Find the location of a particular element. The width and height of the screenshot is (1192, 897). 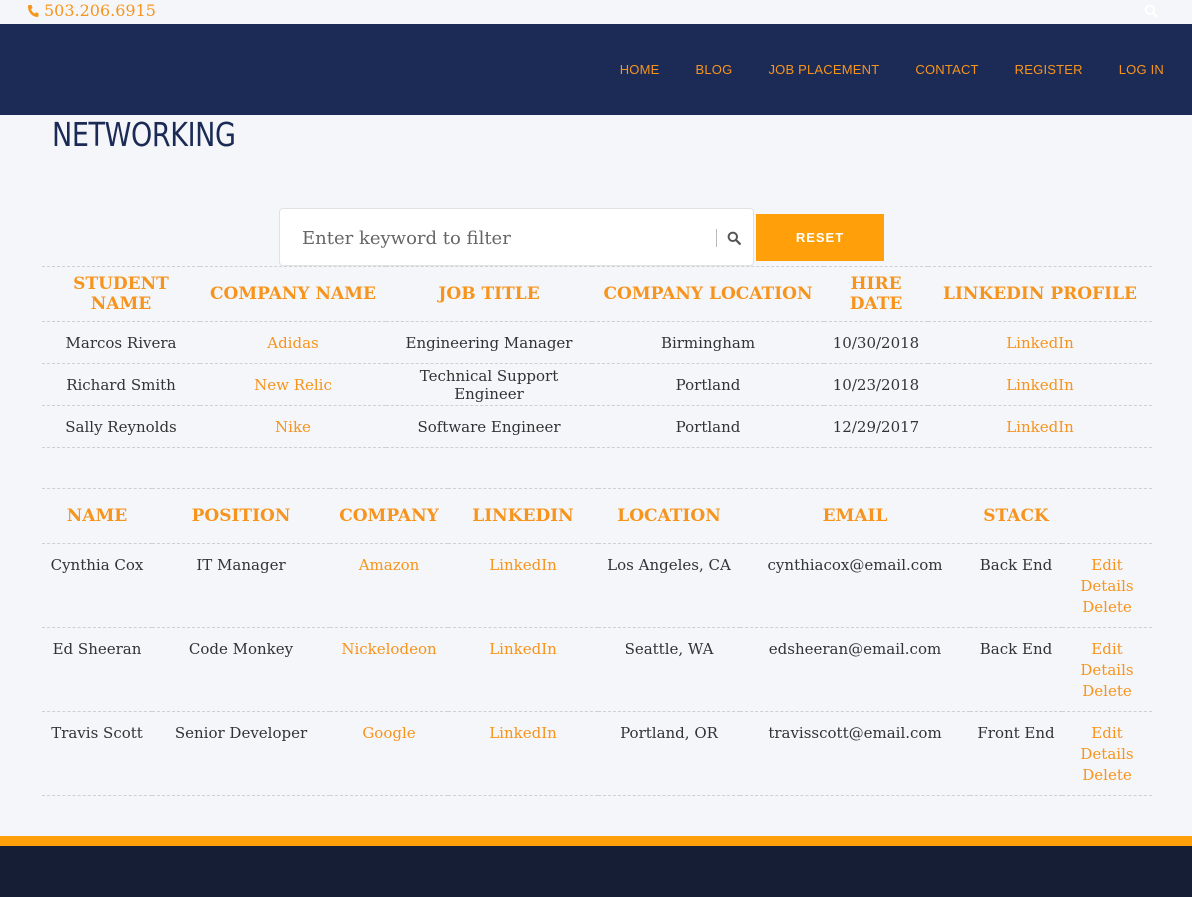

nav-home: HOME is located at coordinates (640, 69).